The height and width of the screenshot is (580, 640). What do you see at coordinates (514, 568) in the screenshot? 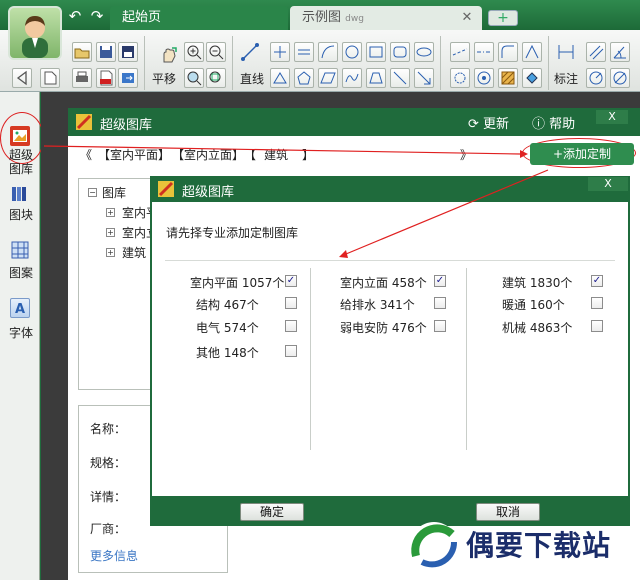
I see `watermark-url: ouyaoxiazai.com` at bounding box center [514, 568].